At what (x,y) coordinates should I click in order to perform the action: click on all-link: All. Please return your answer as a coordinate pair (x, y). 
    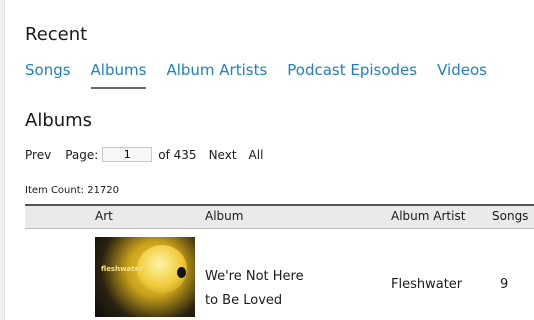
    Looking at the image, I should click on (256, 155).